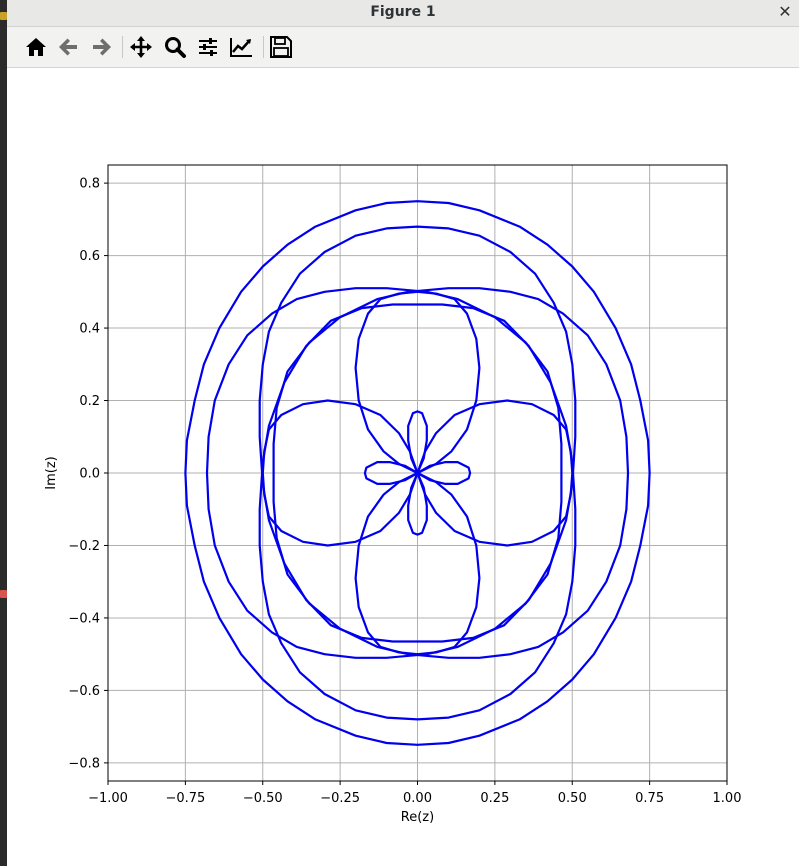 Image resolution: width=799 pixels, height=866 pixels. I want to click on x-tick-label: 0.25, so click(494, 798).